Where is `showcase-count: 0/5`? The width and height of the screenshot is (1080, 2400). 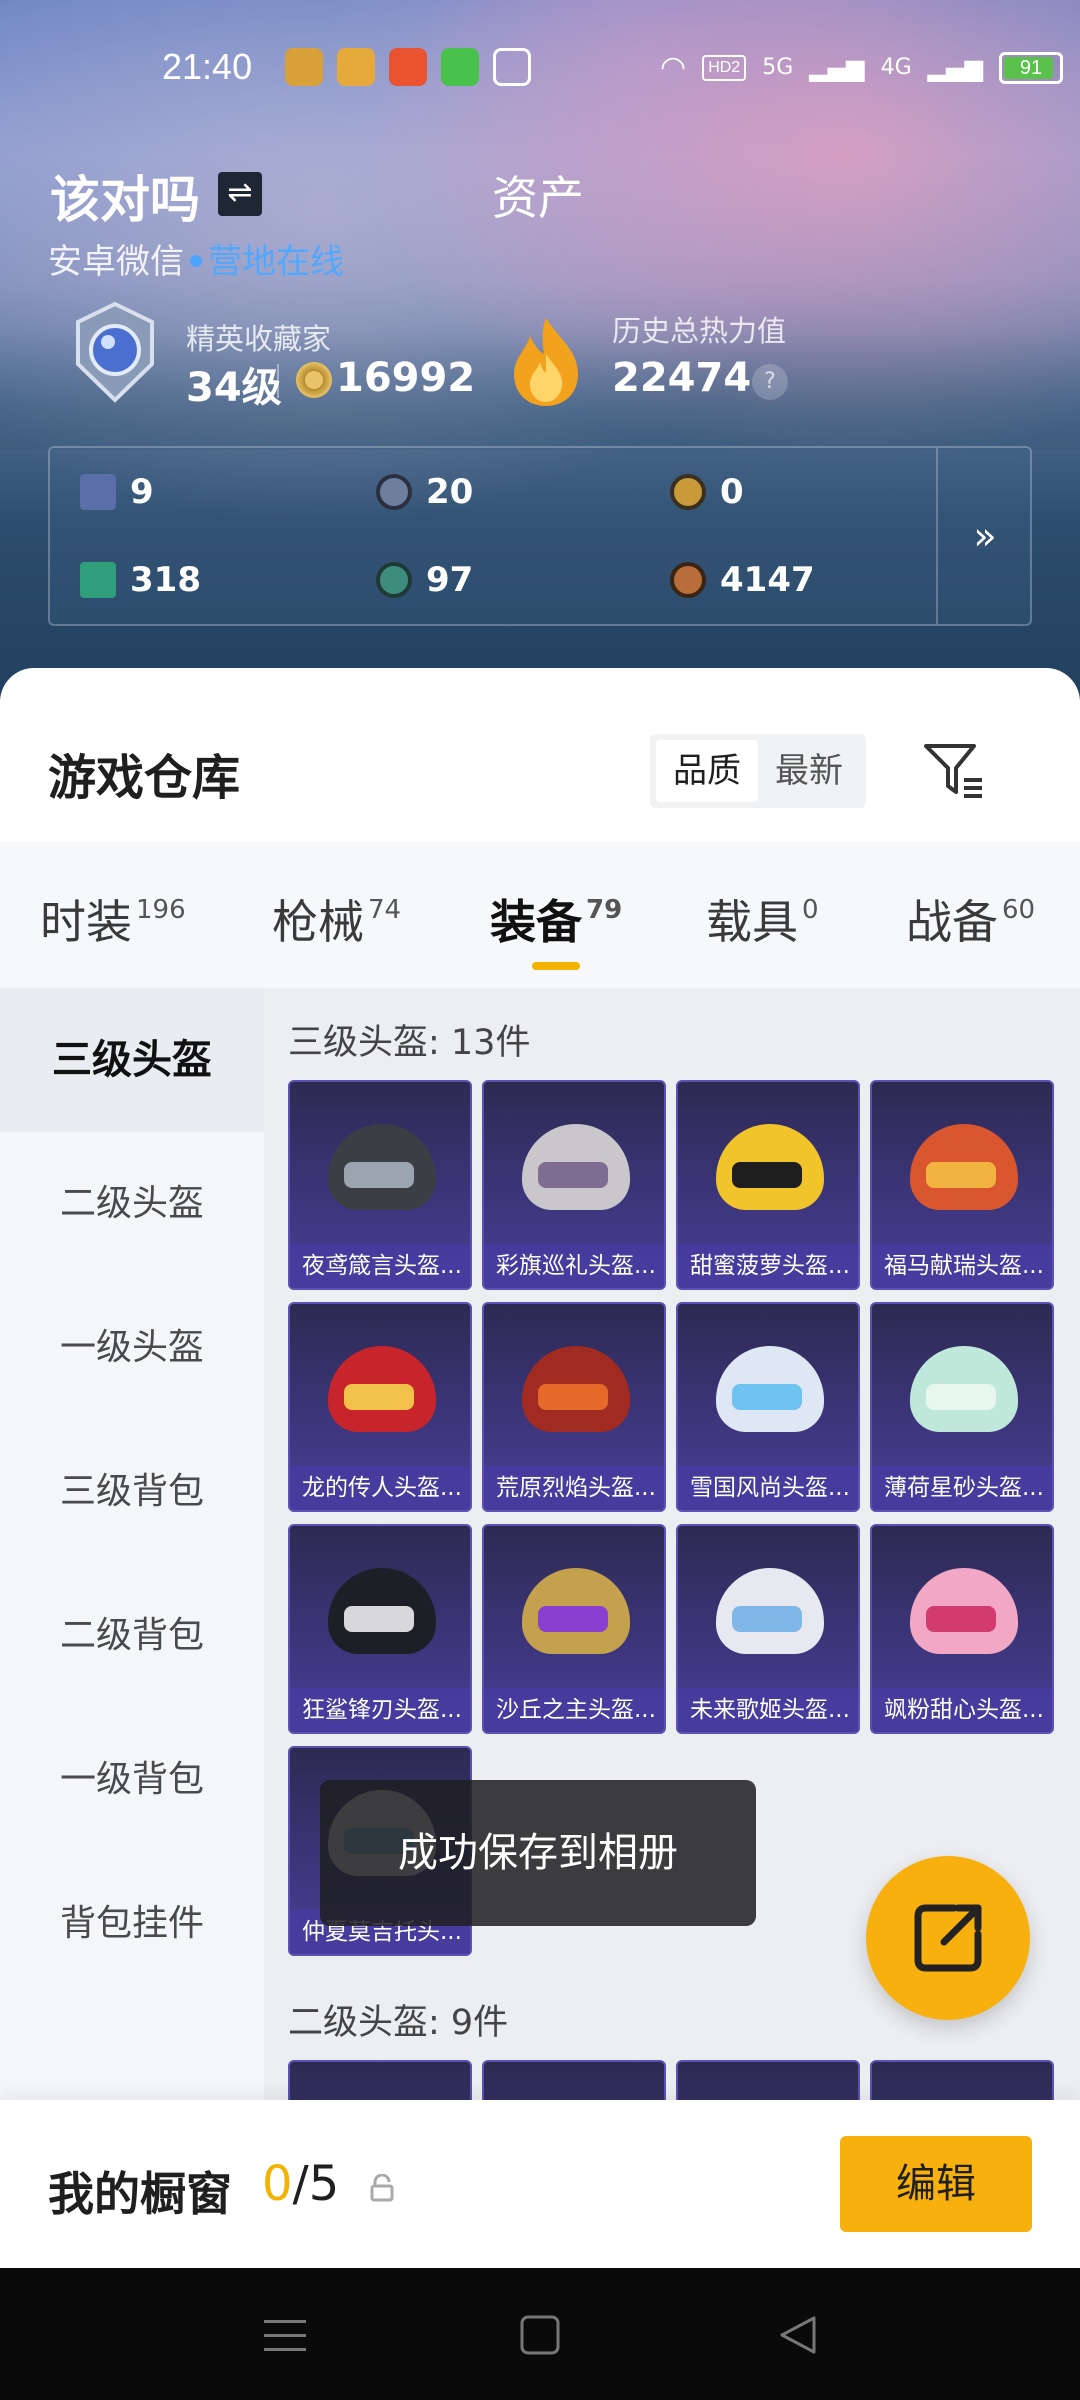
showcase-count: 0/5 is located at coordinates (300, 2184).